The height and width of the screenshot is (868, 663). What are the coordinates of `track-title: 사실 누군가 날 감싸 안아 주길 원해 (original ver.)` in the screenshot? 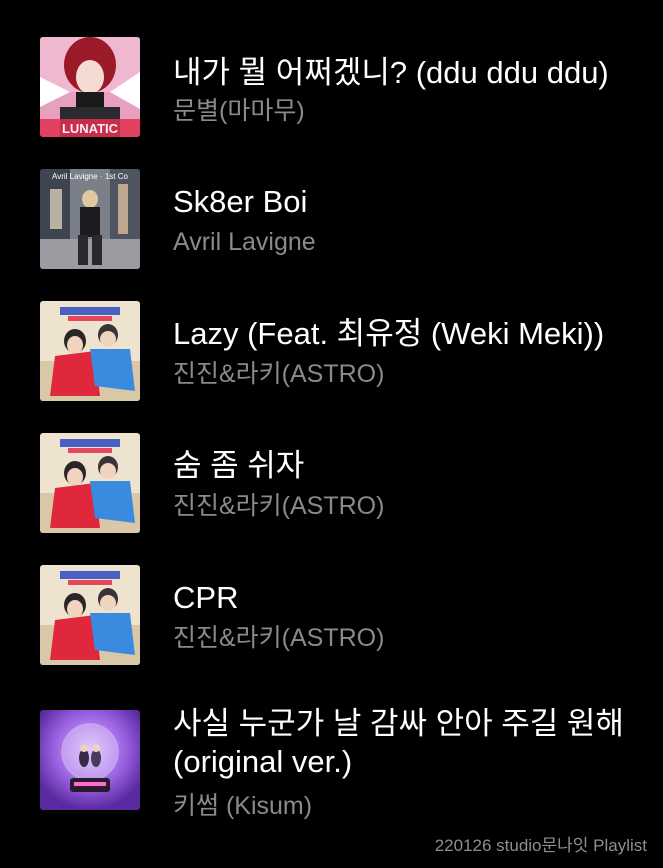 It's located at (398, 742).